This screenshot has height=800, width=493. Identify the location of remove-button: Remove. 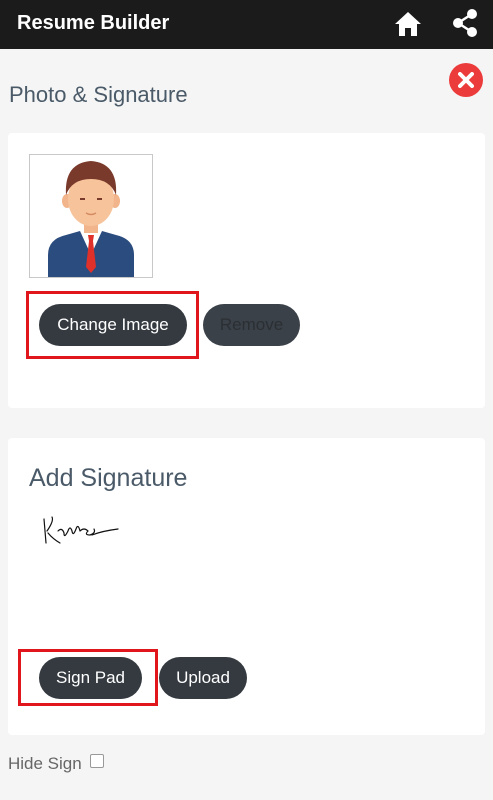
(251, 325).